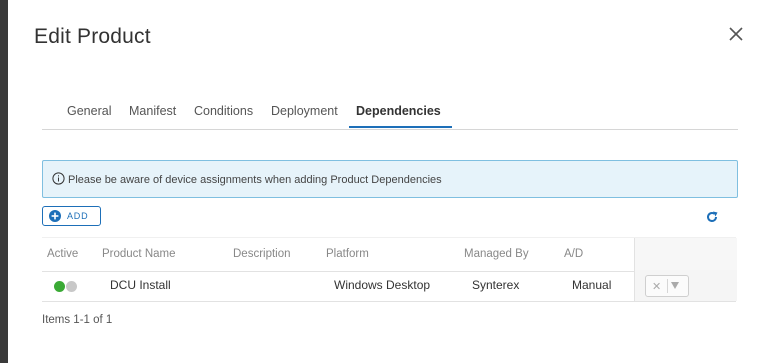 This screenshot has width=768, height=363. Describe the element at coordinates (152, 111) in the screenshot. I see `tab-manifest: Manifest` at that location.